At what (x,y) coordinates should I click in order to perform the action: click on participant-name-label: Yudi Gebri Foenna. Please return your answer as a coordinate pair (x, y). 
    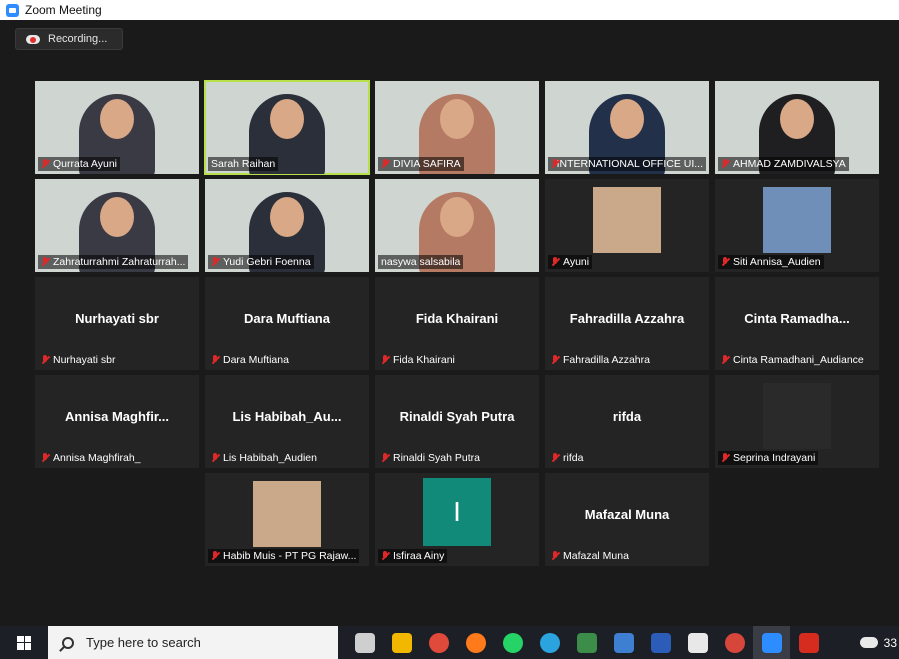
    Looking at the image, I should click on (261, 262).